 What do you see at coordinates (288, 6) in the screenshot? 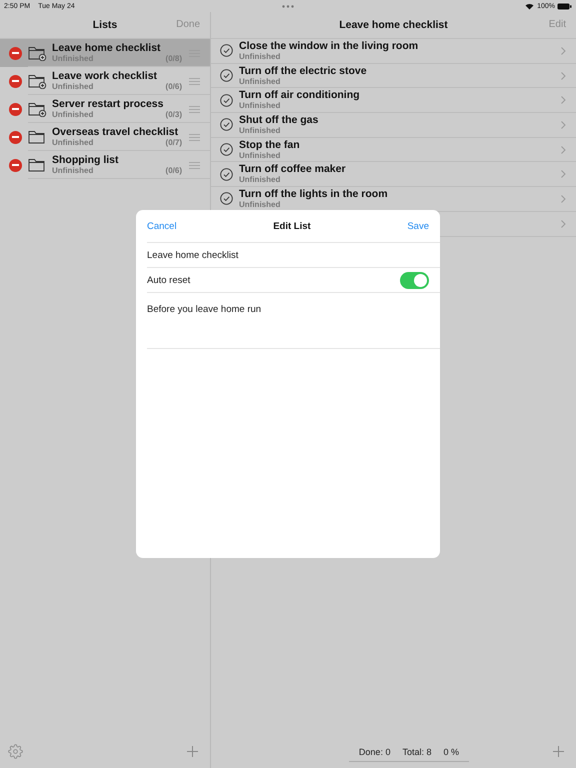
I see `multitask-dots-icon` at bounding box center [288, 6].